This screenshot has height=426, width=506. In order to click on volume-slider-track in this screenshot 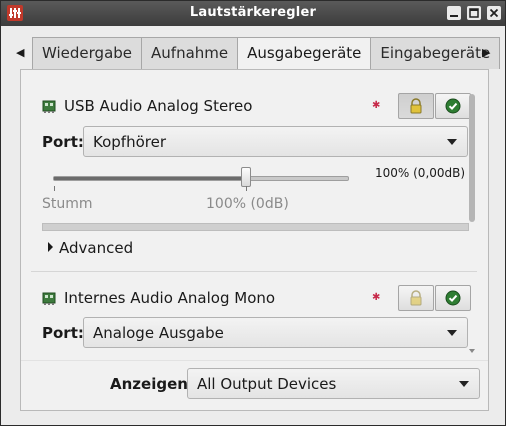, I will do `click(201, 178)`.